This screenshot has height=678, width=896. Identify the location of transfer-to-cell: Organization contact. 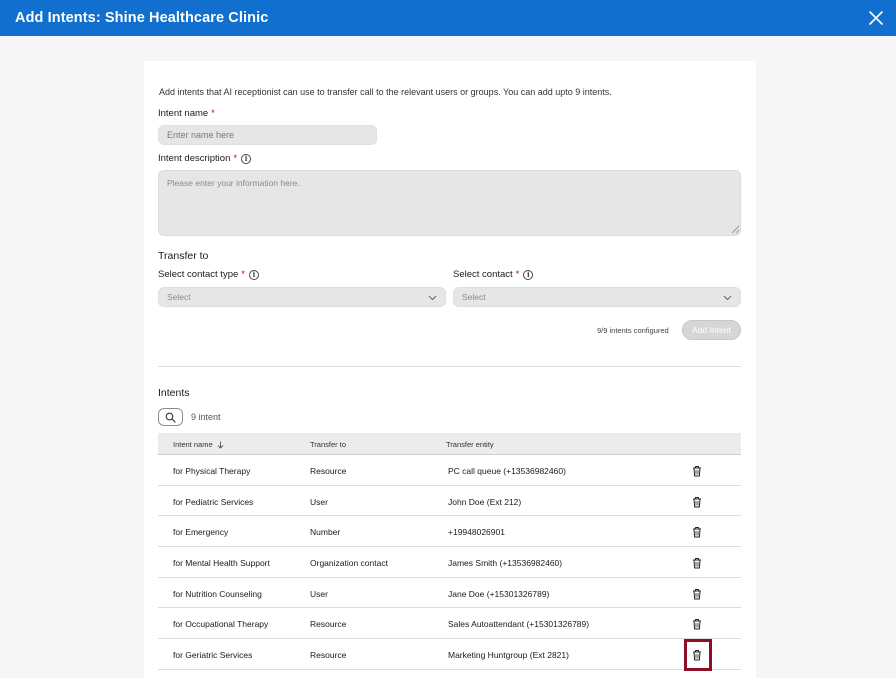
(349, 563).